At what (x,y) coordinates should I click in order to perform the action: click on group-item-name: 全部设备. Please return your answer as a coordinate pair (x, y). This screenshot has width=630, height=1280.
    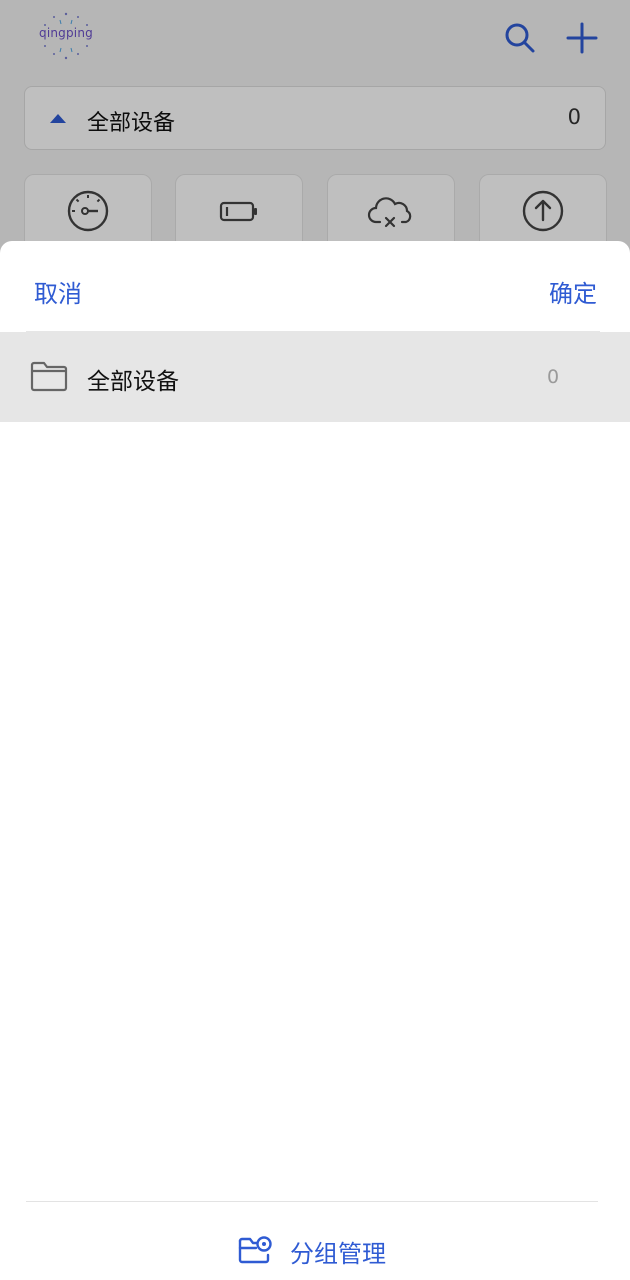
    Looking at the image, I should click on (133, 382).